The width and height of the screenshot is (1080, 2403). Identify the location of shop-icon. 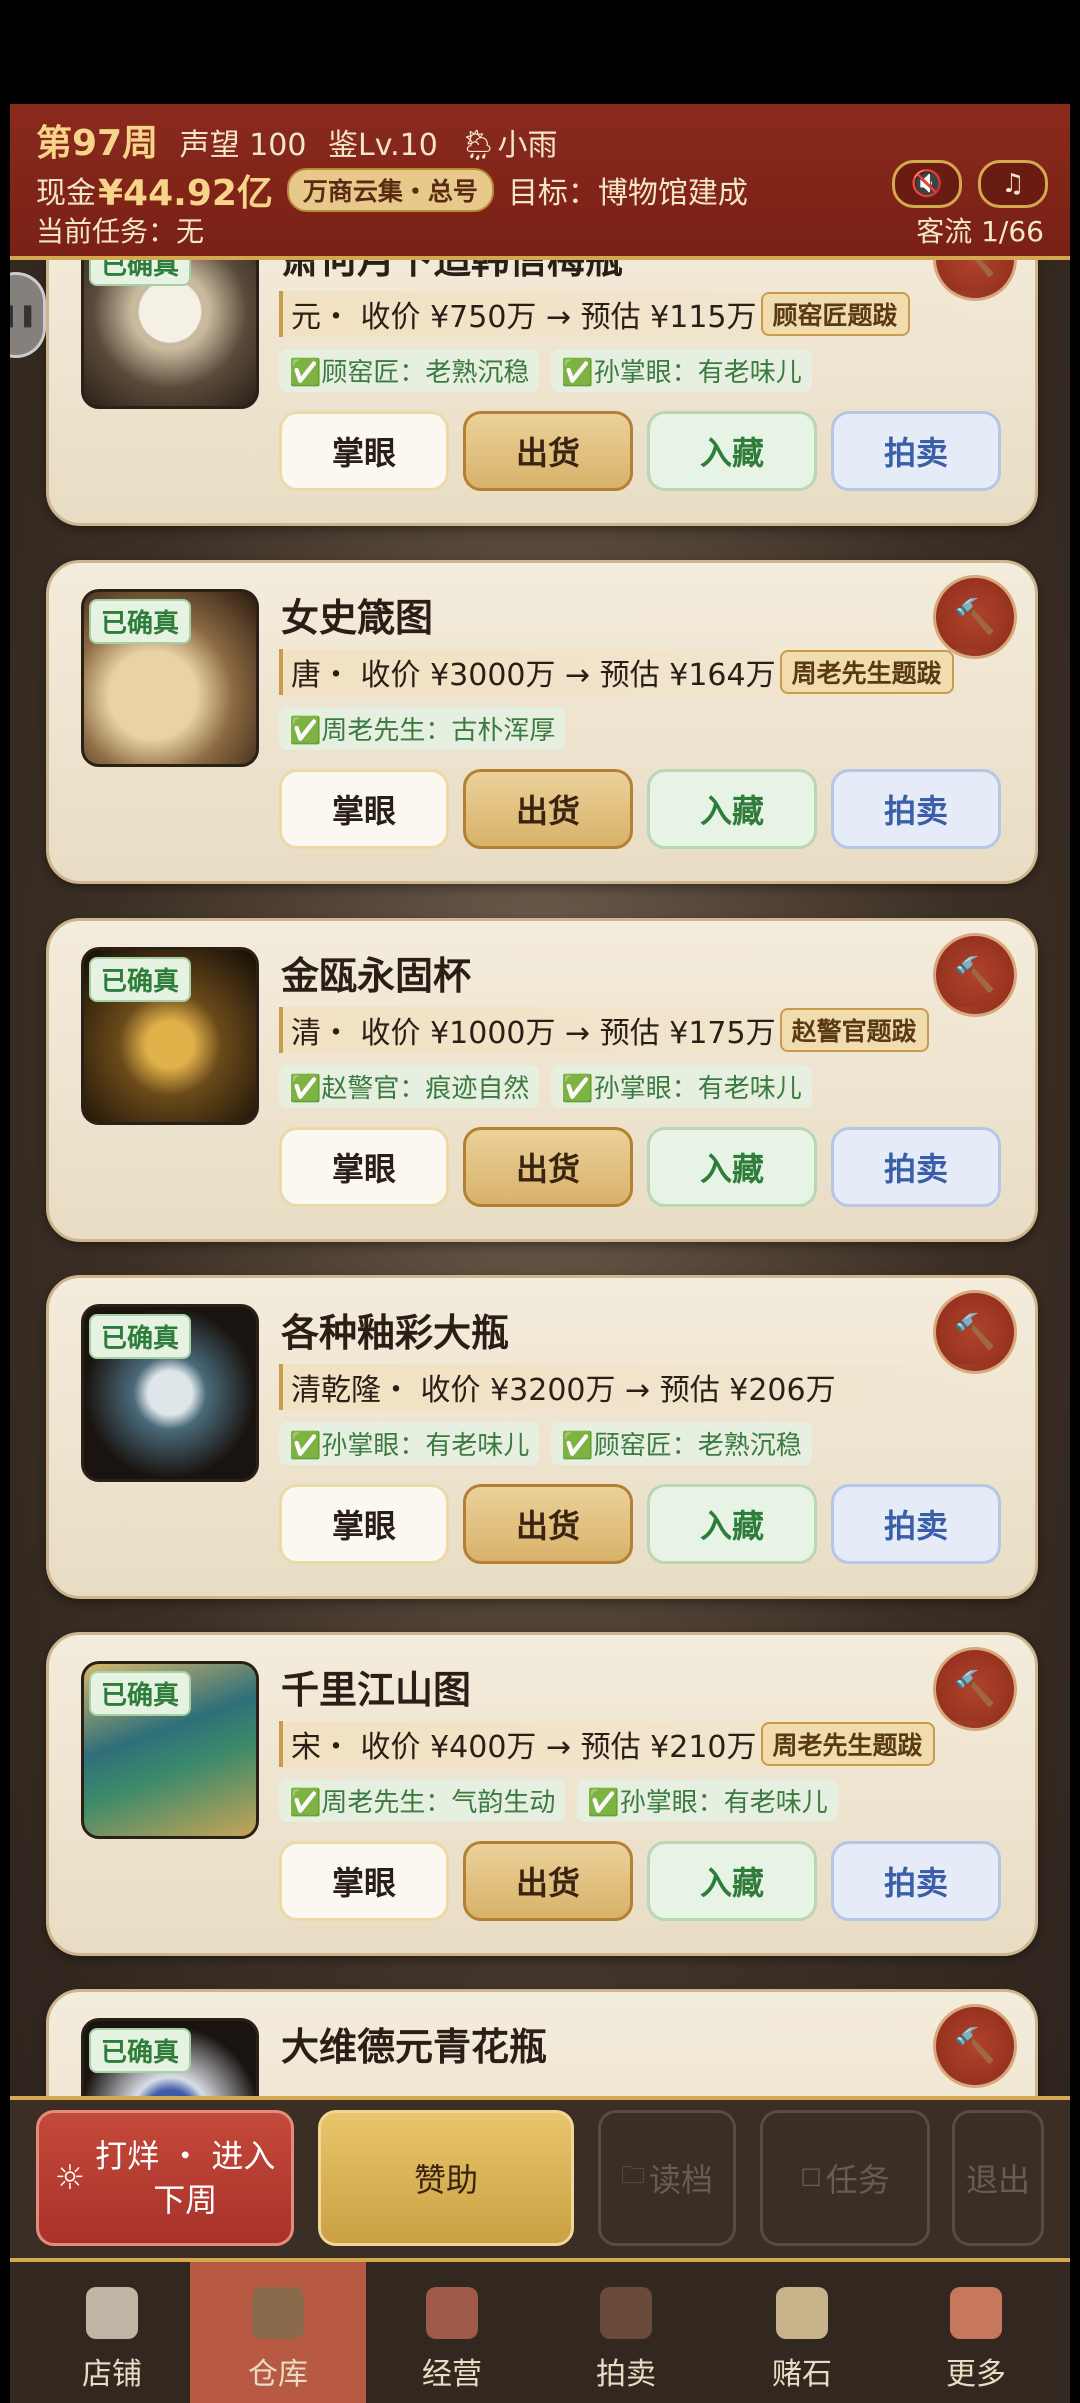
(112, 2313).